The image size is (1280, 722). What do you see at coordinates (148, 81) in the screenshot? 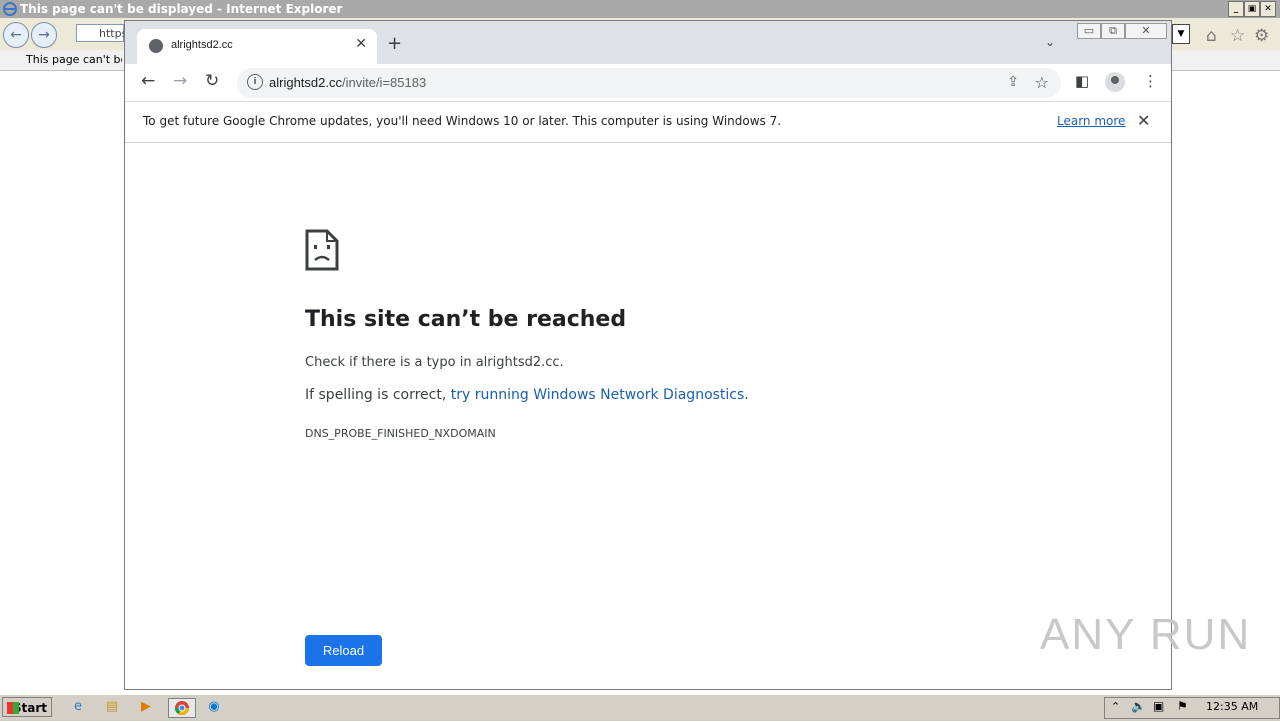
I see `back-icon: ←` at bounding box center [148, 81].